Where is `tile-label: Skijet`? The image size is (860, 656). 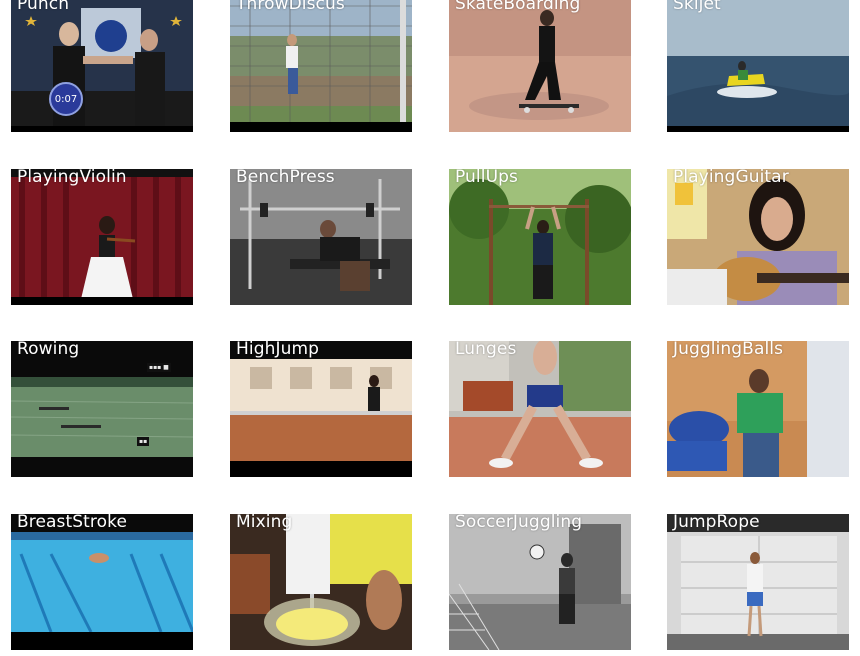 tile-label: Skijet is located at coordinates (697, 7).